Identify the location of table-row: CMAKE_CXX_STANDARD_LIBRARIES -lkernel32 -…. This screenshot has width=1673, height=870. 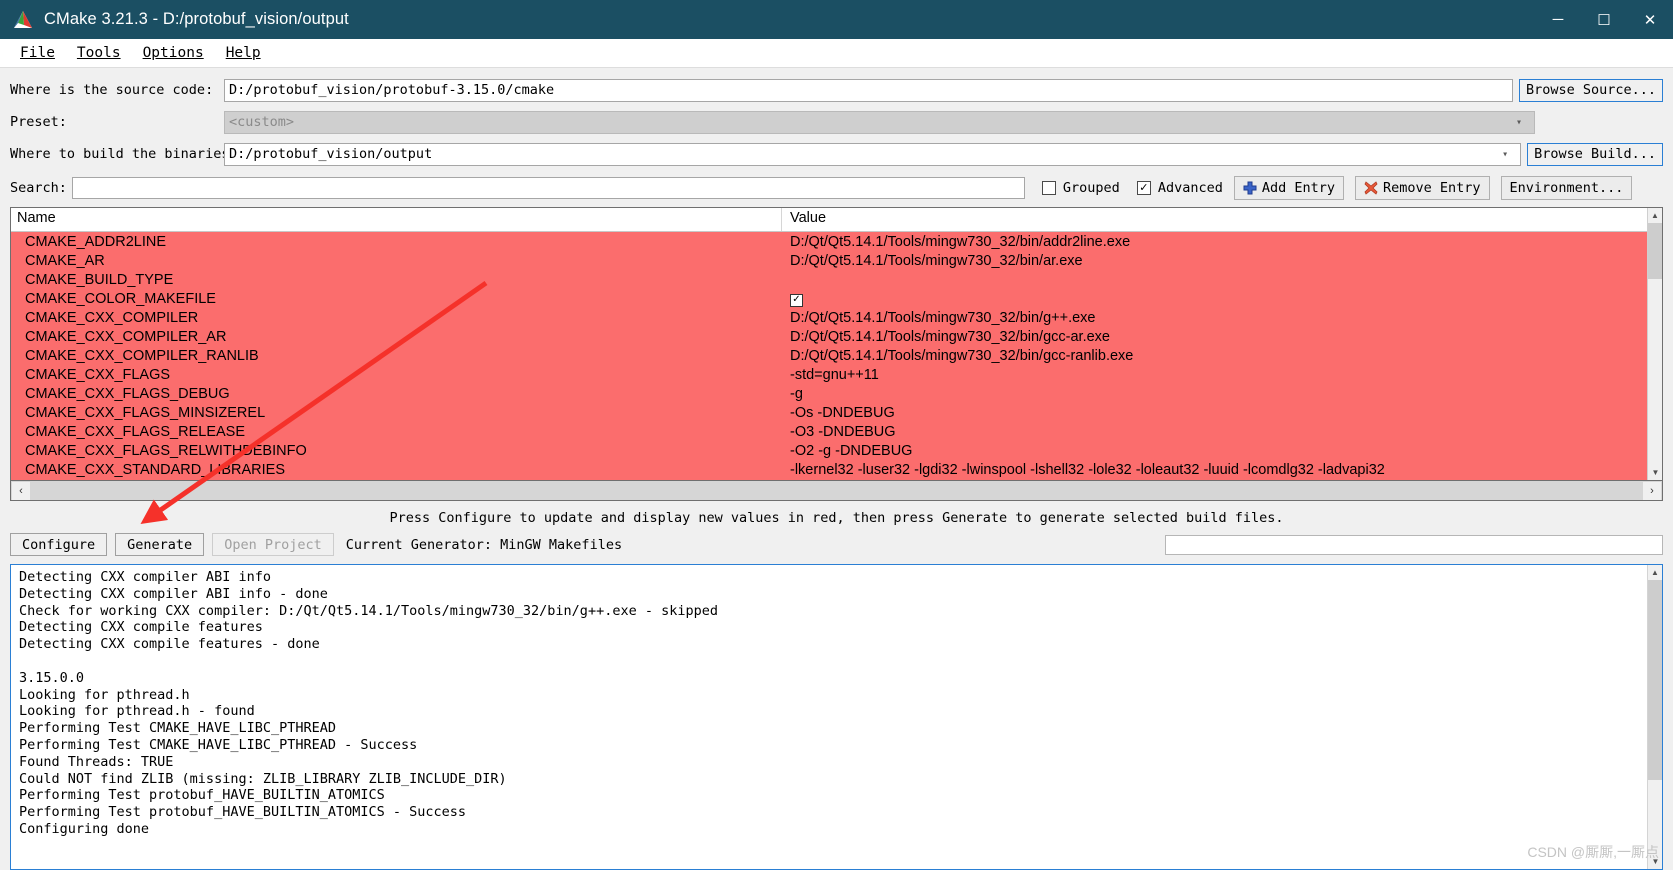
(836, 469).